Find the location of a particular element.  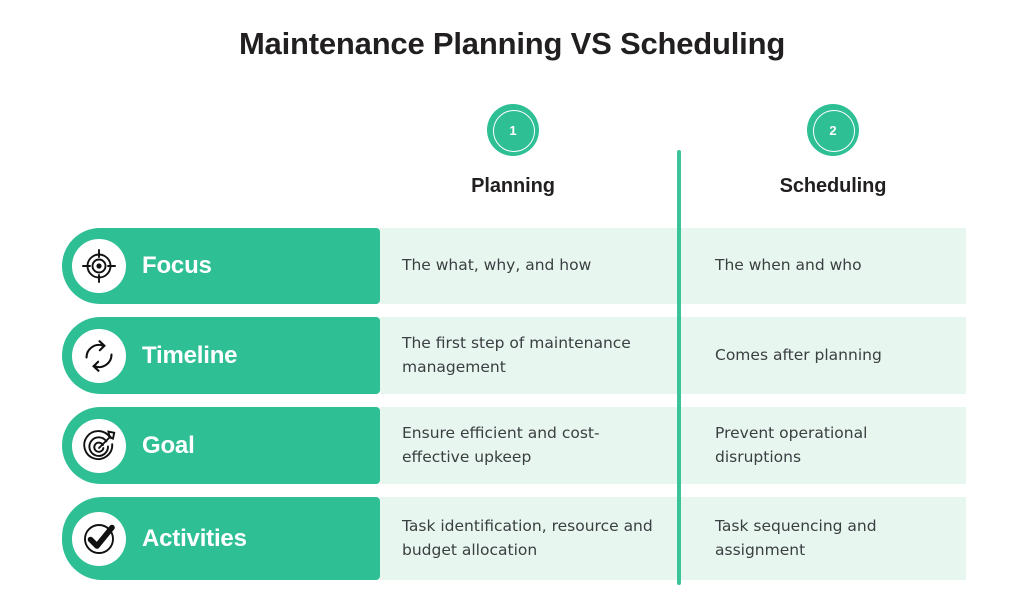

cell-scheduling-goal: Prevent operational disruptions is located at coordinates (823, 445).